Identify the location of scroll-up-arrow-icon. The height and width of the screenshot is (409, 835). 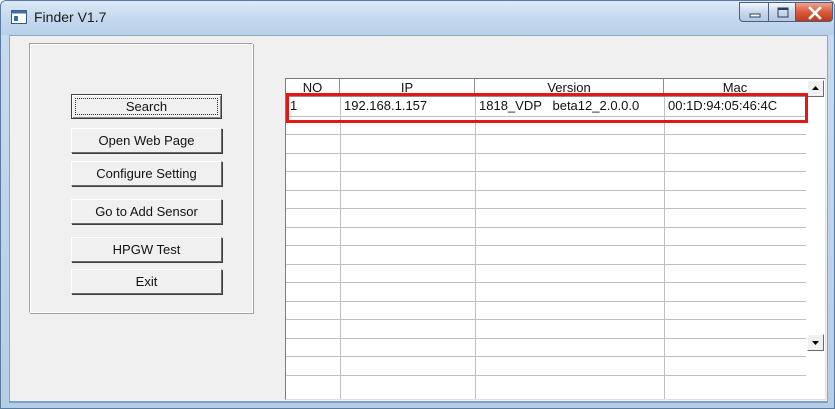
(815, 88).